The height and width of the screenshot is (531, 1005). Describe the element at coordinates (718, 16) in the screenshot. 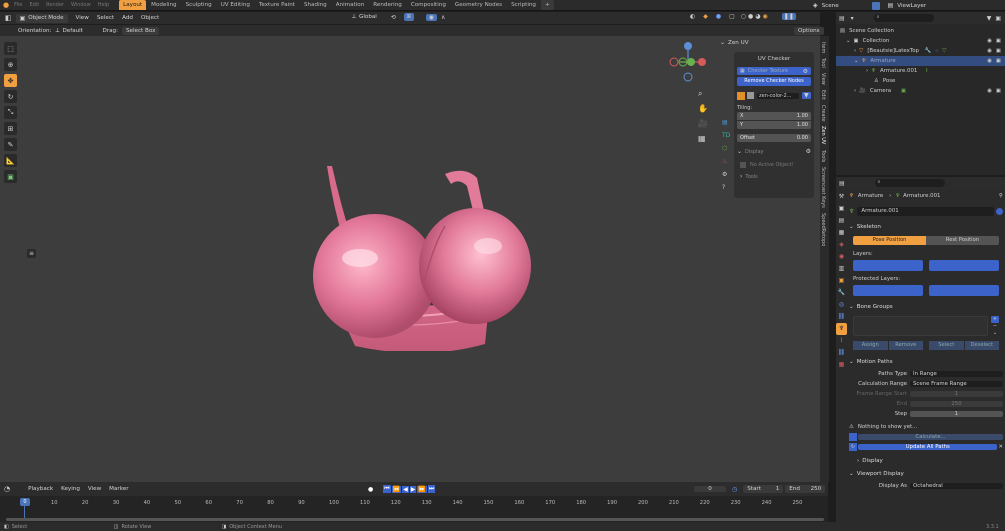

I see `overlay-icon: ●` at that location.